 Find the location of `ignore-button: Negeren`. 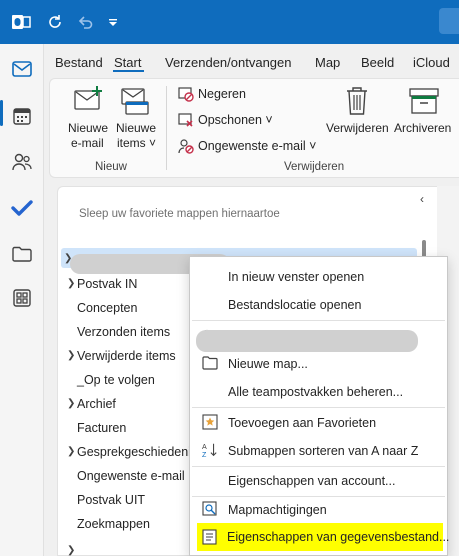

ignore-button: Negeren is located at coordinates (212, 94).